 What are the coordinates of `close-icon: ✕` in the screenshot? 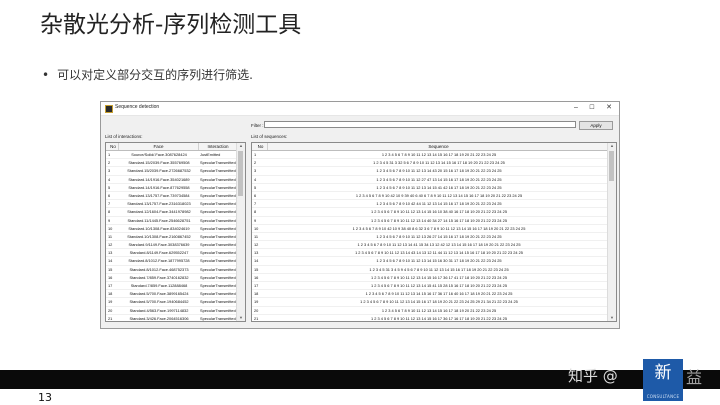 It's located at (609, 108).